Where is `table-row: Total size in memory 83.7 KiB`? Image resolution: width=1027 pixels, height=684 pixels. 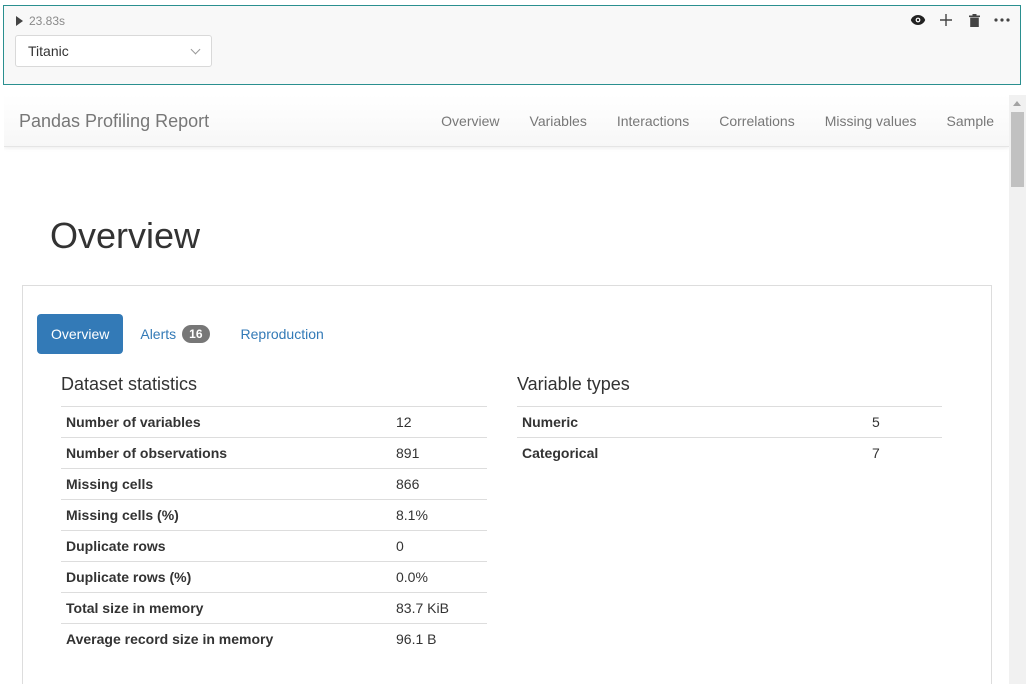
table-row: Total size in memory 83.7 KiB is located at coordinates (274, 608).